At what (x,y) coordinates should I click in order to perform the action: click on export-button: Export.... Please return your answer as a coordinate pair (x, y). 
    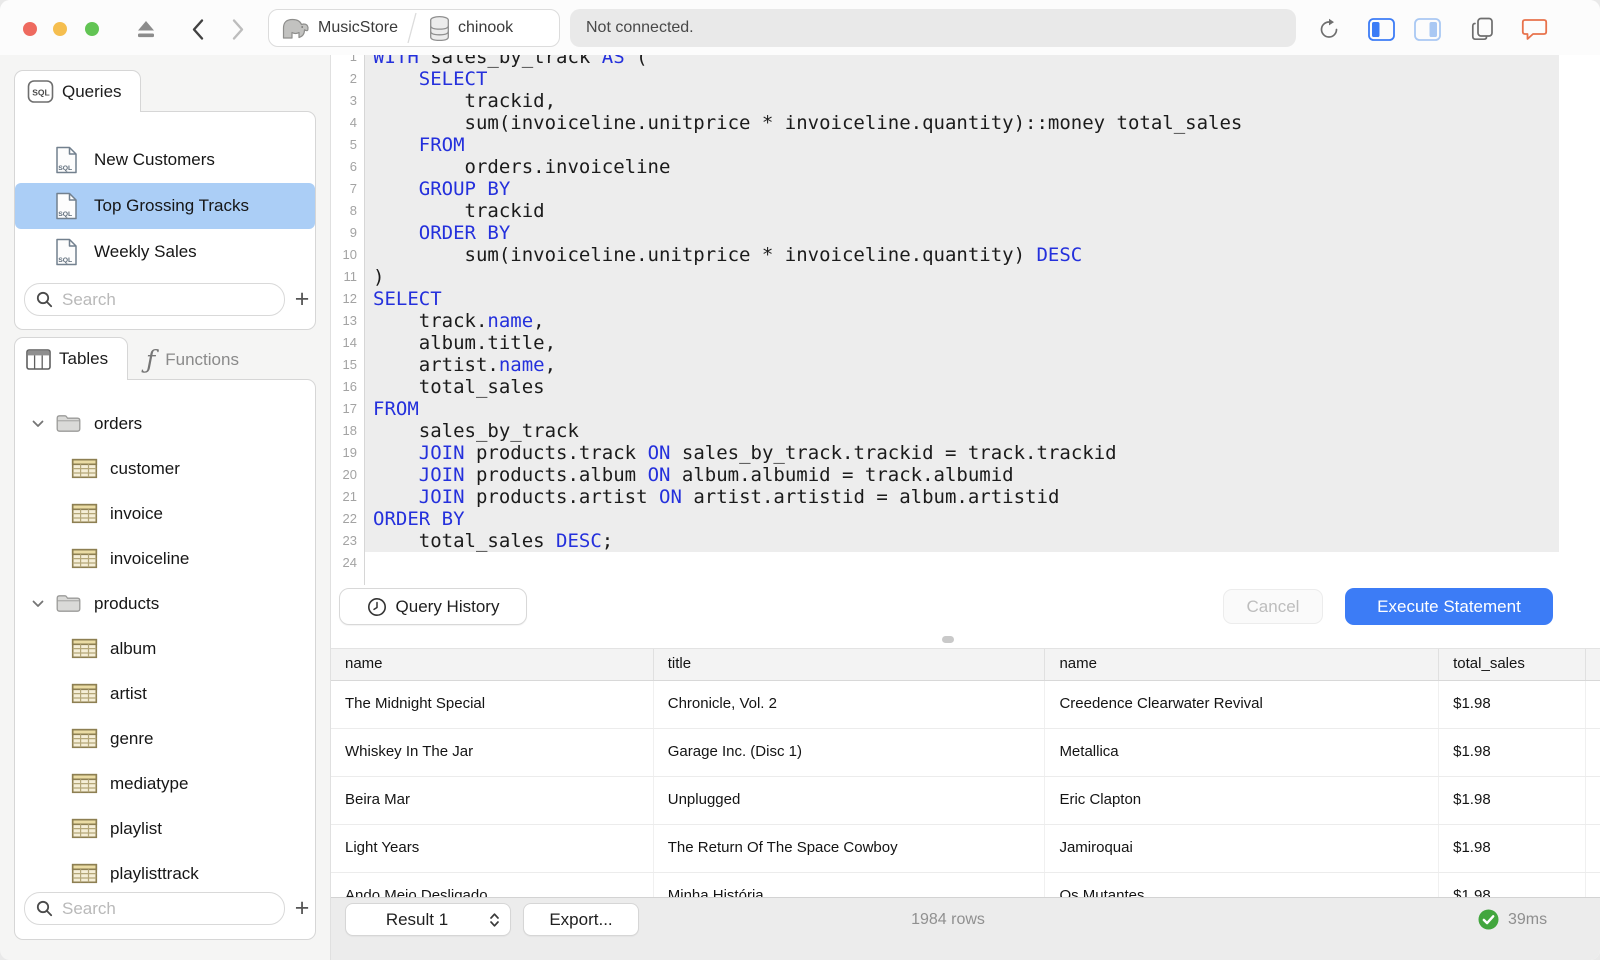
    Looking at the image, I should click on (581, 919).